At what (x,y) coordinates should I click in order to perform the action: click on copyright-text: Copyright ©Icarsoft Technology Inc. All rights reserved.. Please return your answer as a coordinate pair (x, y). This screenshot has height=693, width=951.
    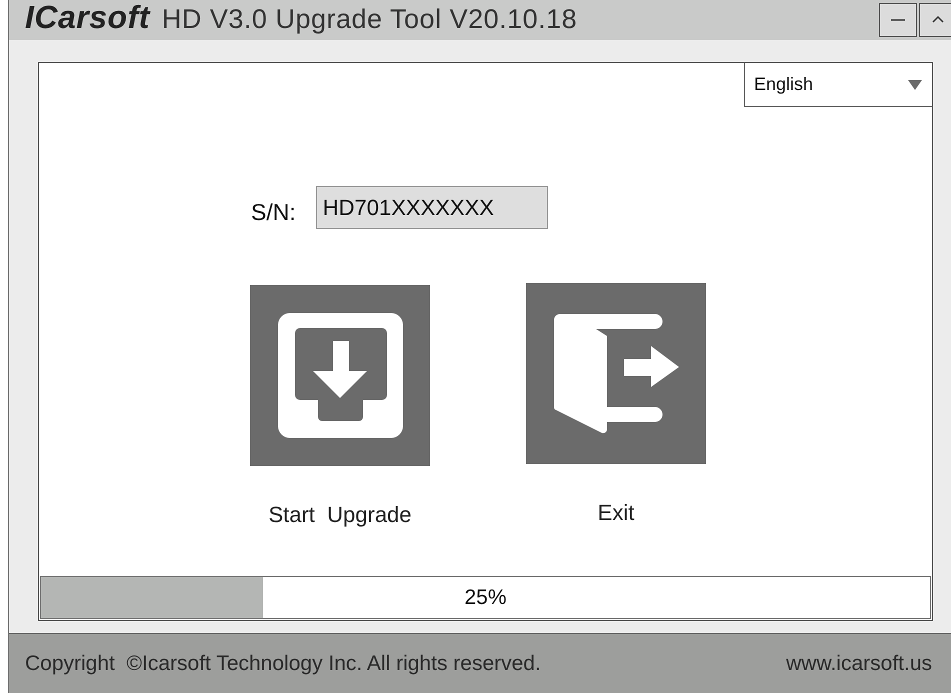
    Looking at the image, I should click on (283, 664).